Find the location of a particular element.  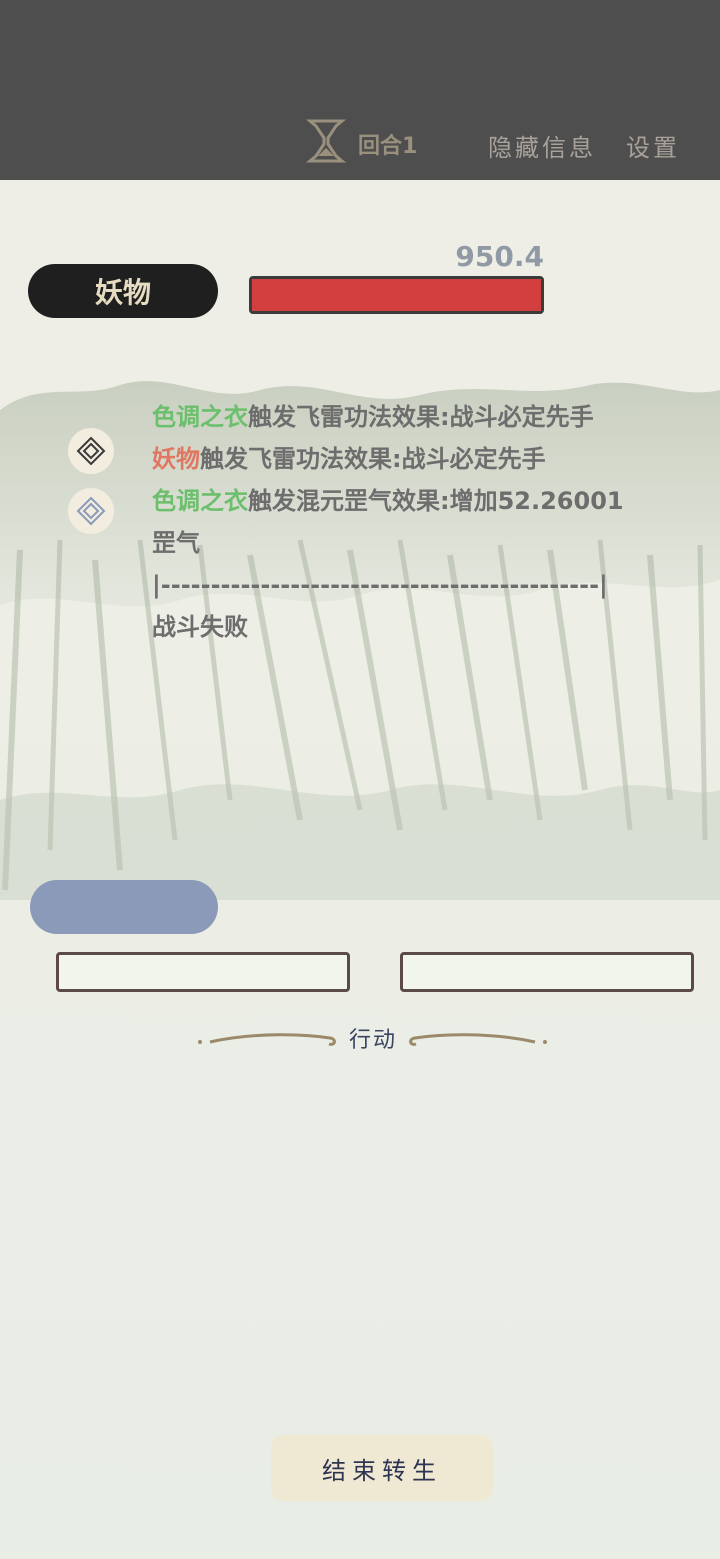

enemy-hp-value: 950.4 is located at coordinates (499, 256).